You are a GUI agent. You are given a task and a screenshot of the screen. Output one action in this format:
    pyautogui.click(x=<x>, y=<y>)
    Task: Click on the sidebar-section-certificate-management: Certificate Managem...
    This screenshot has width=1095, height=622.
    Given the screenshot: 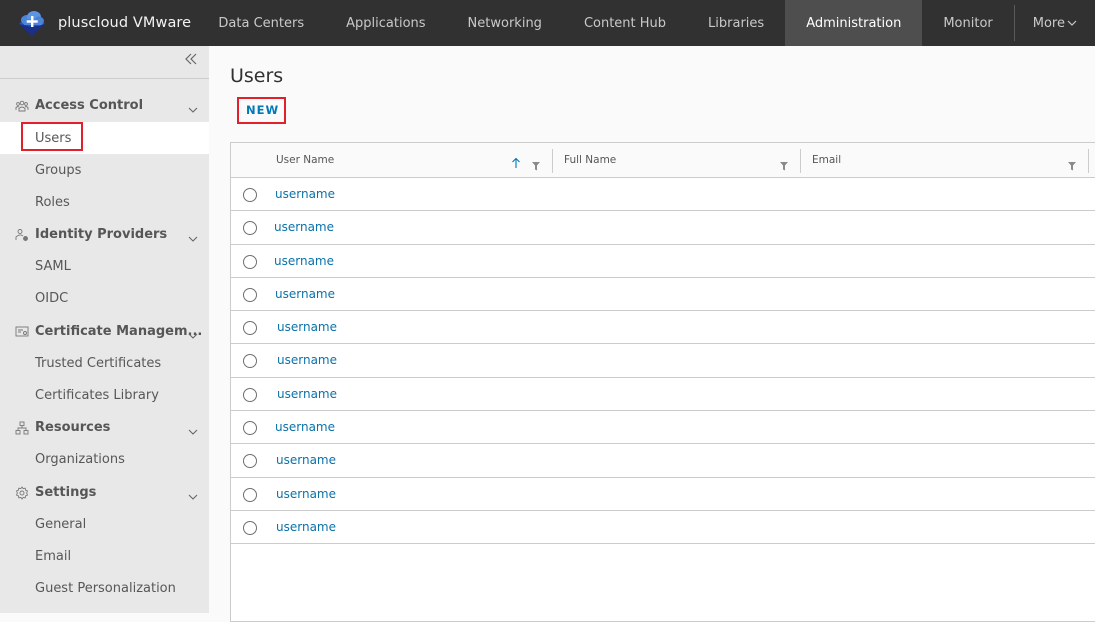 What is the action you would take?
    pyautogui.click(x=104, y=331)
    